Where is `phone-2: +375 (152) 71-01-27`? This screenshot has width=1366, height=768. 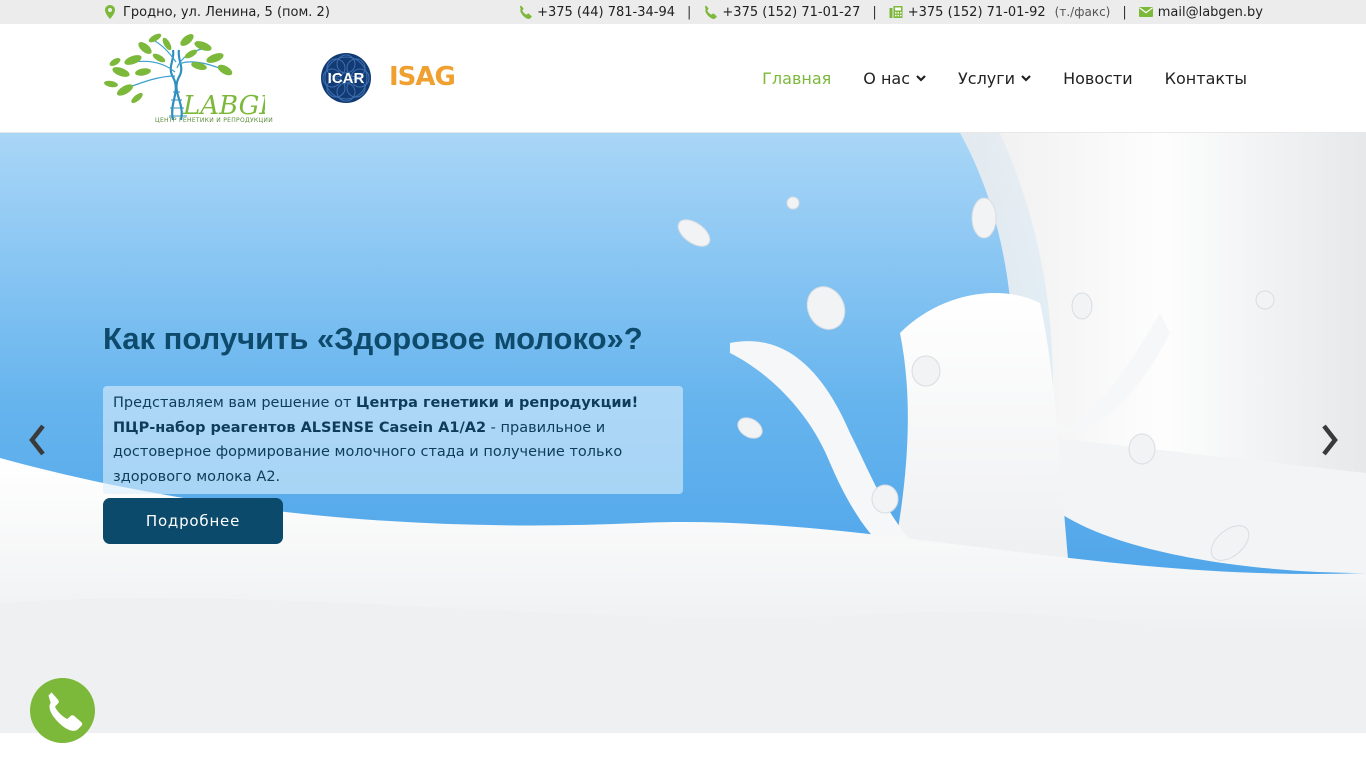 phone-2: +375 (152) 71-01-27 is located at coordinates (781, 12).